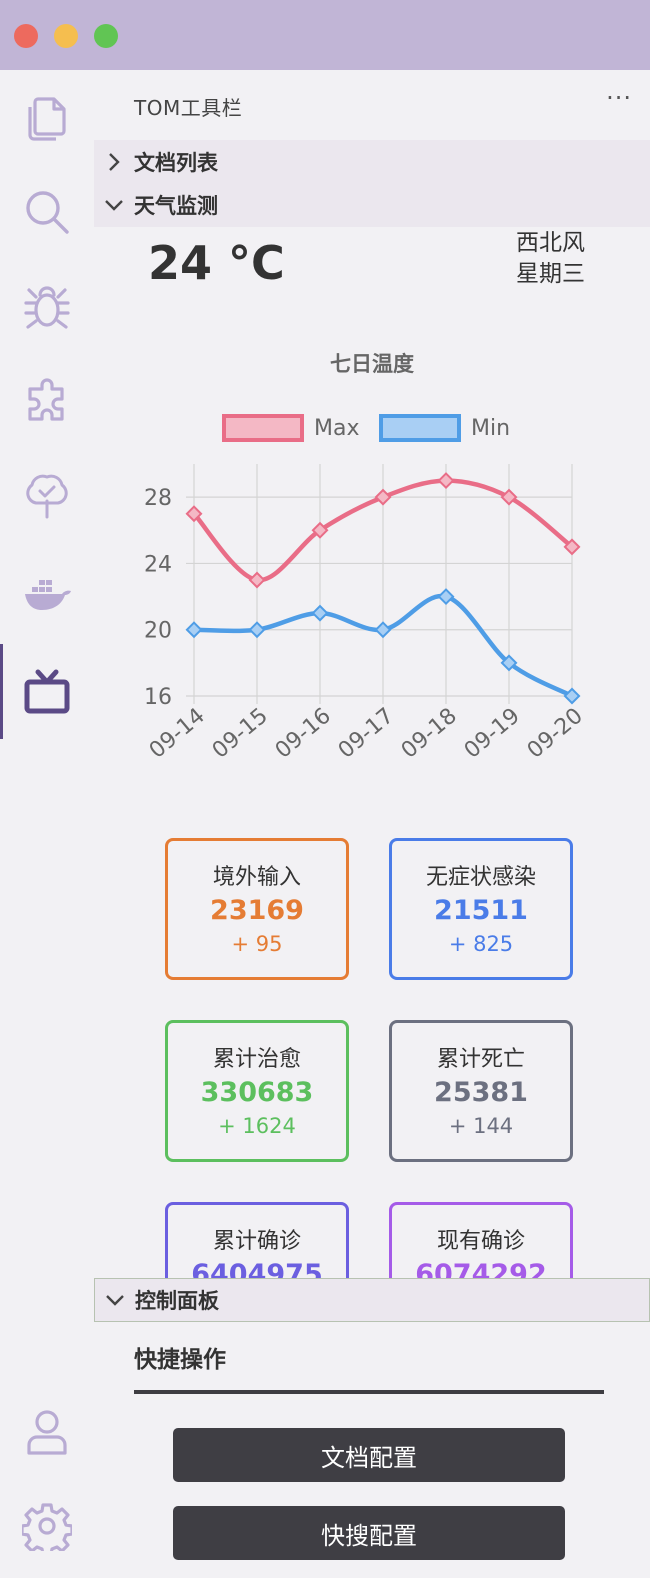 The width and height of the screenshot is (650, 1578). What do you see at coordinates (47, 594) in the screenshot?
I see `docker-icon` at bounding box center [47, 594].